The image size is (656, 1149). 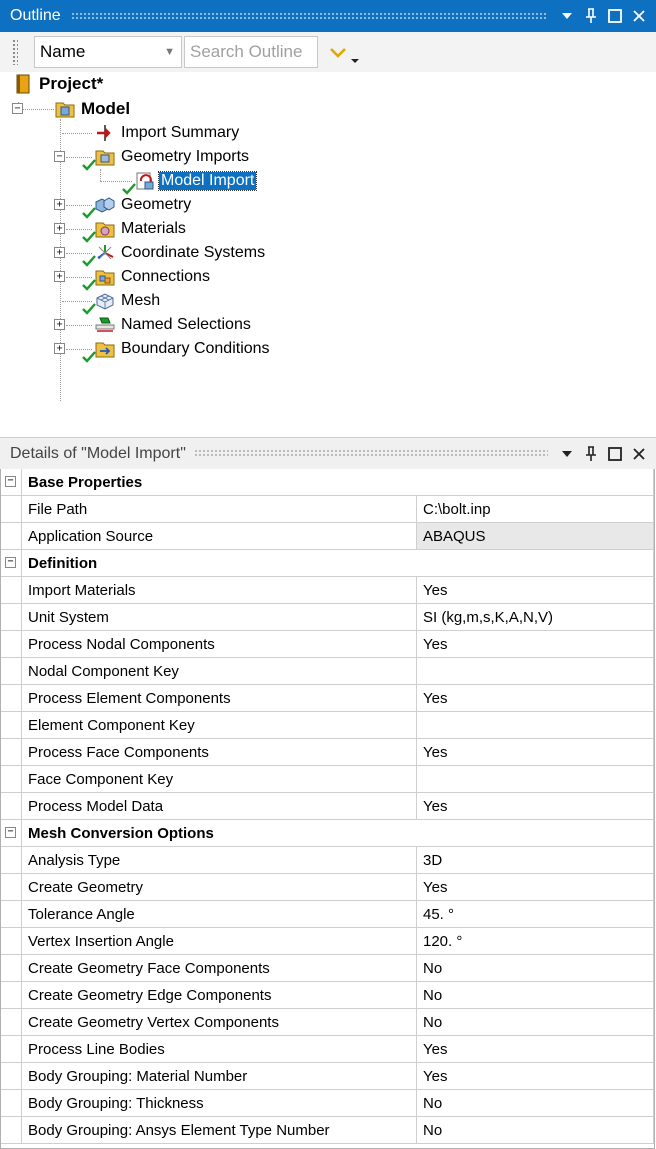 What do you see at coordinates (59, 324) in the screenshot?
I see `named-selections-expand-toggle: +` at bounding box center [59, 324].